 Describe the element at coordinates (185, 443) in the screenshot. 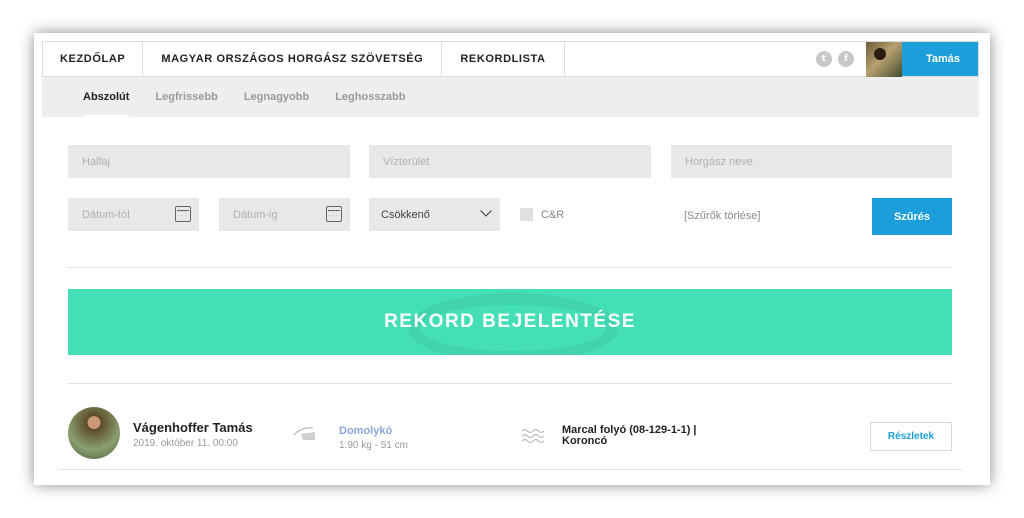

I see `record-date: 2019. október 11. 00:00` at that location.